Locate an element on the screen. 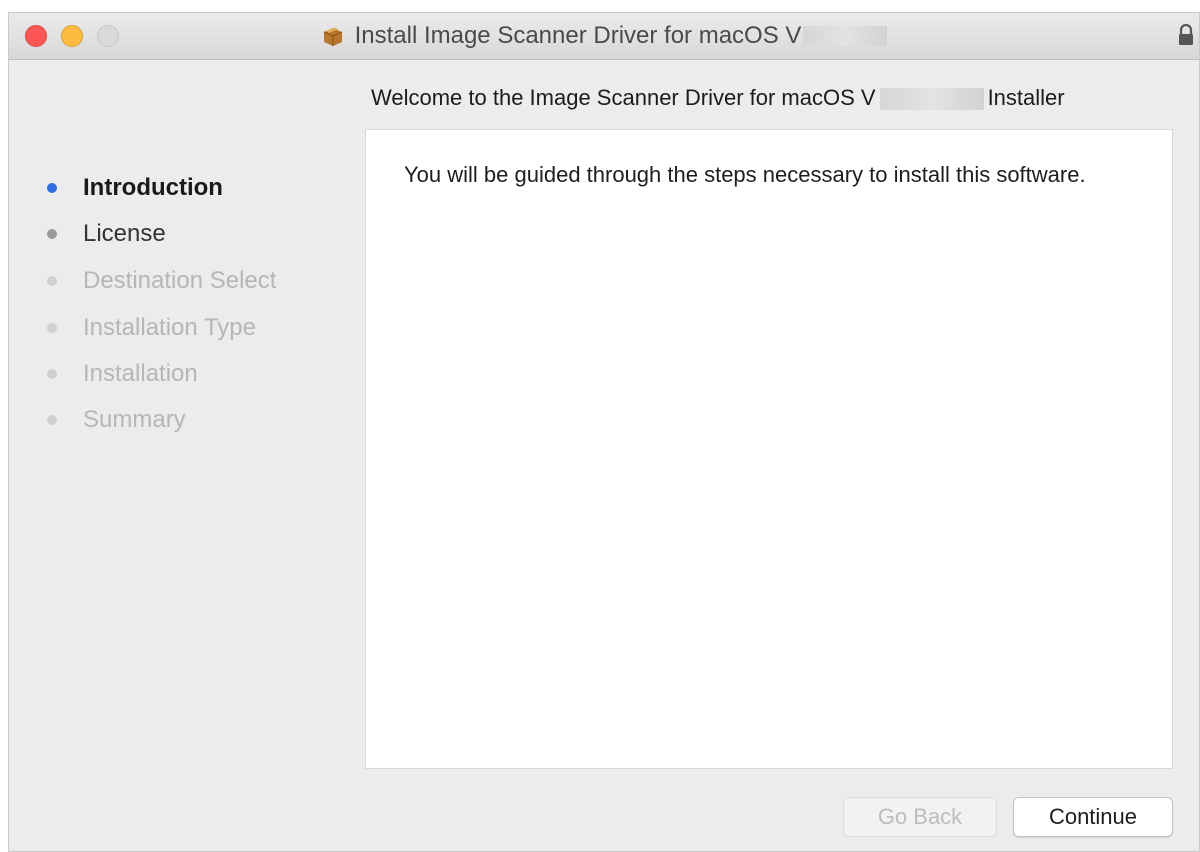  step-label: Destination Select is located at coordinates (180, 280).